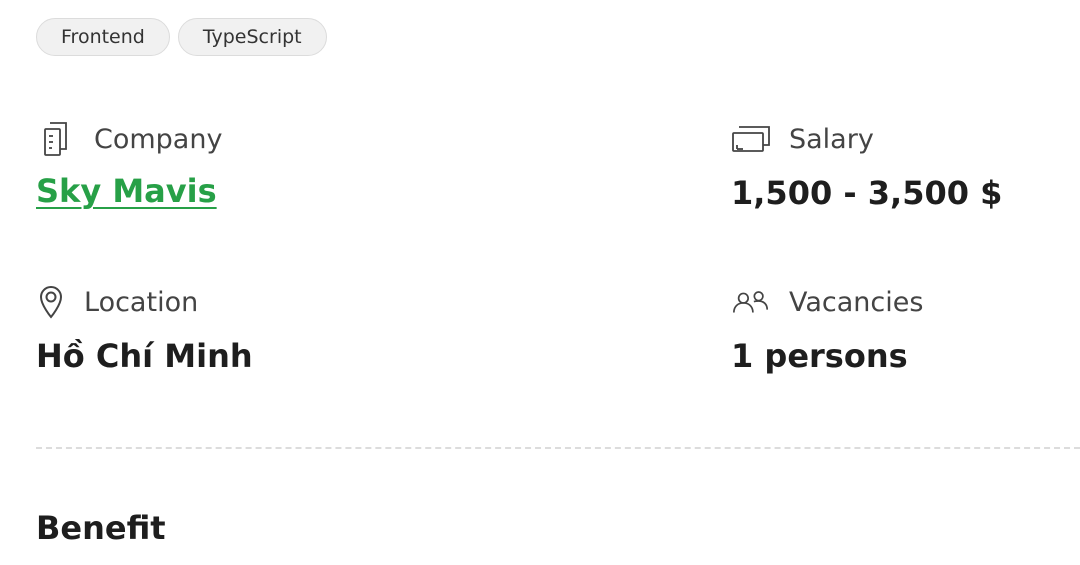  Describe the element at coordinates (51, 302) in the screenshot. I see `map-pin-icon` at that location.